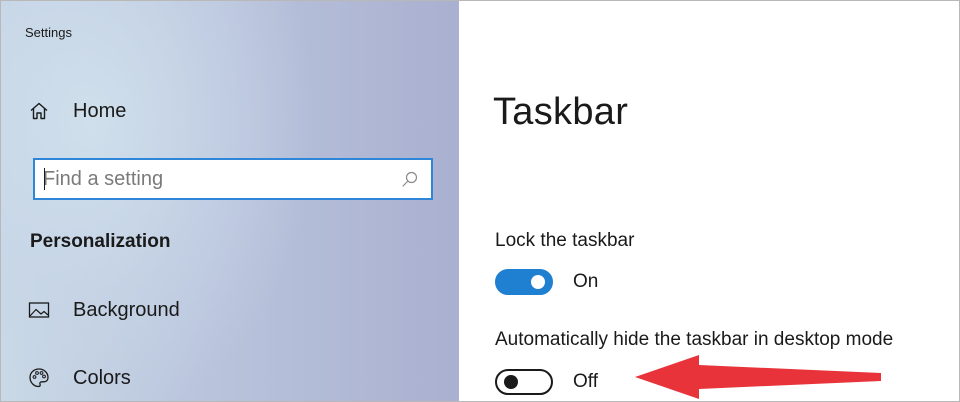  Describe the element at coordinates (586, 281) in the screenshot. I see `toggle-state-label: On` at that location.